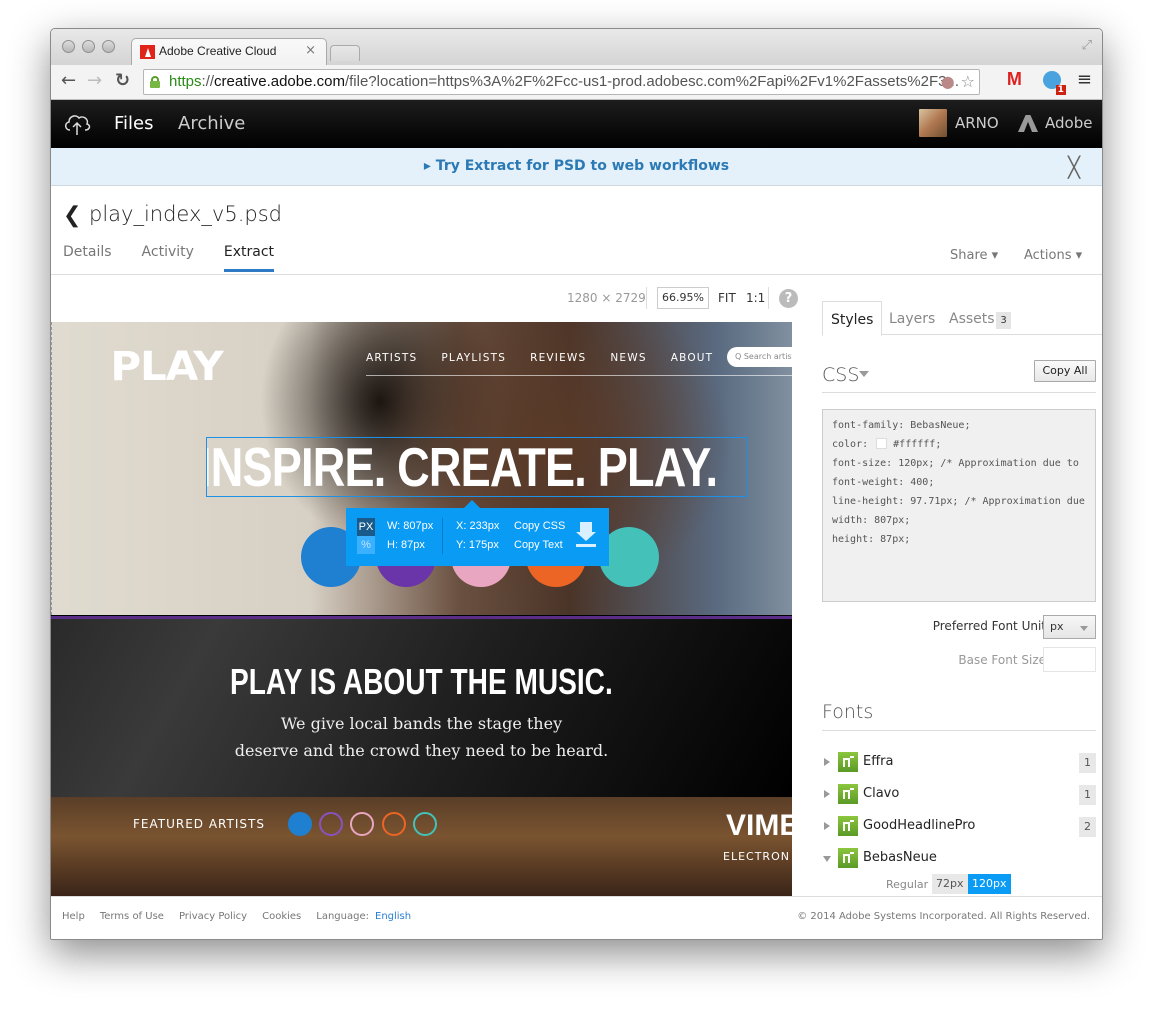 This screenshot has height=1011, width=1152. What do you see at coordinates (421, 846) in the screenshot?
I see `featured-artists-section: FEATURED ARTISTS VIME ELECTRON` at bounding box center [421, 846].